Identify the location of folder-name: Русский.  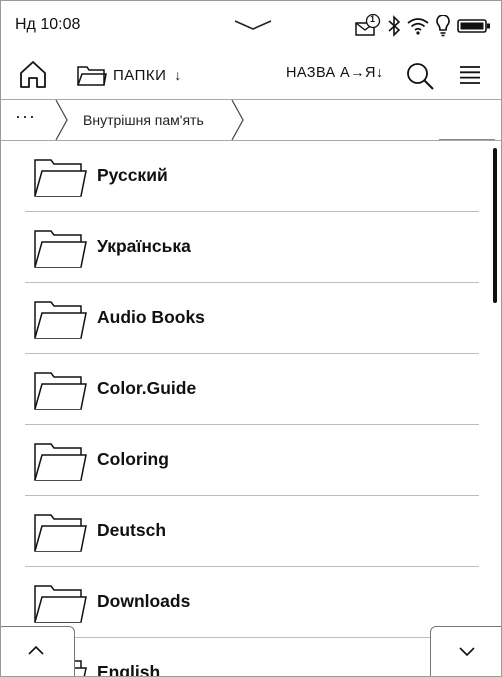
(132, 175).